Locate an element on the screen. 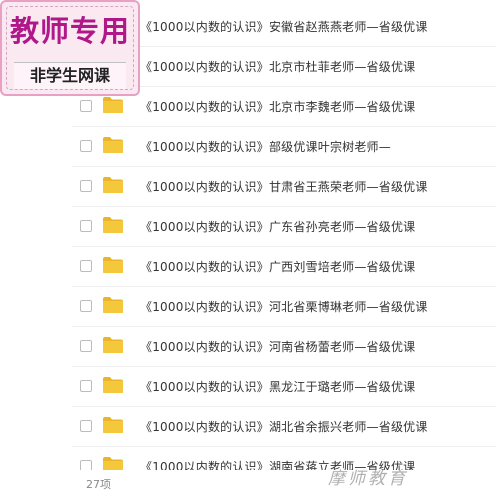  file-name: 《1000以内数的认识》部级优课叶宗树老师— is located at coordinates (265, 146).